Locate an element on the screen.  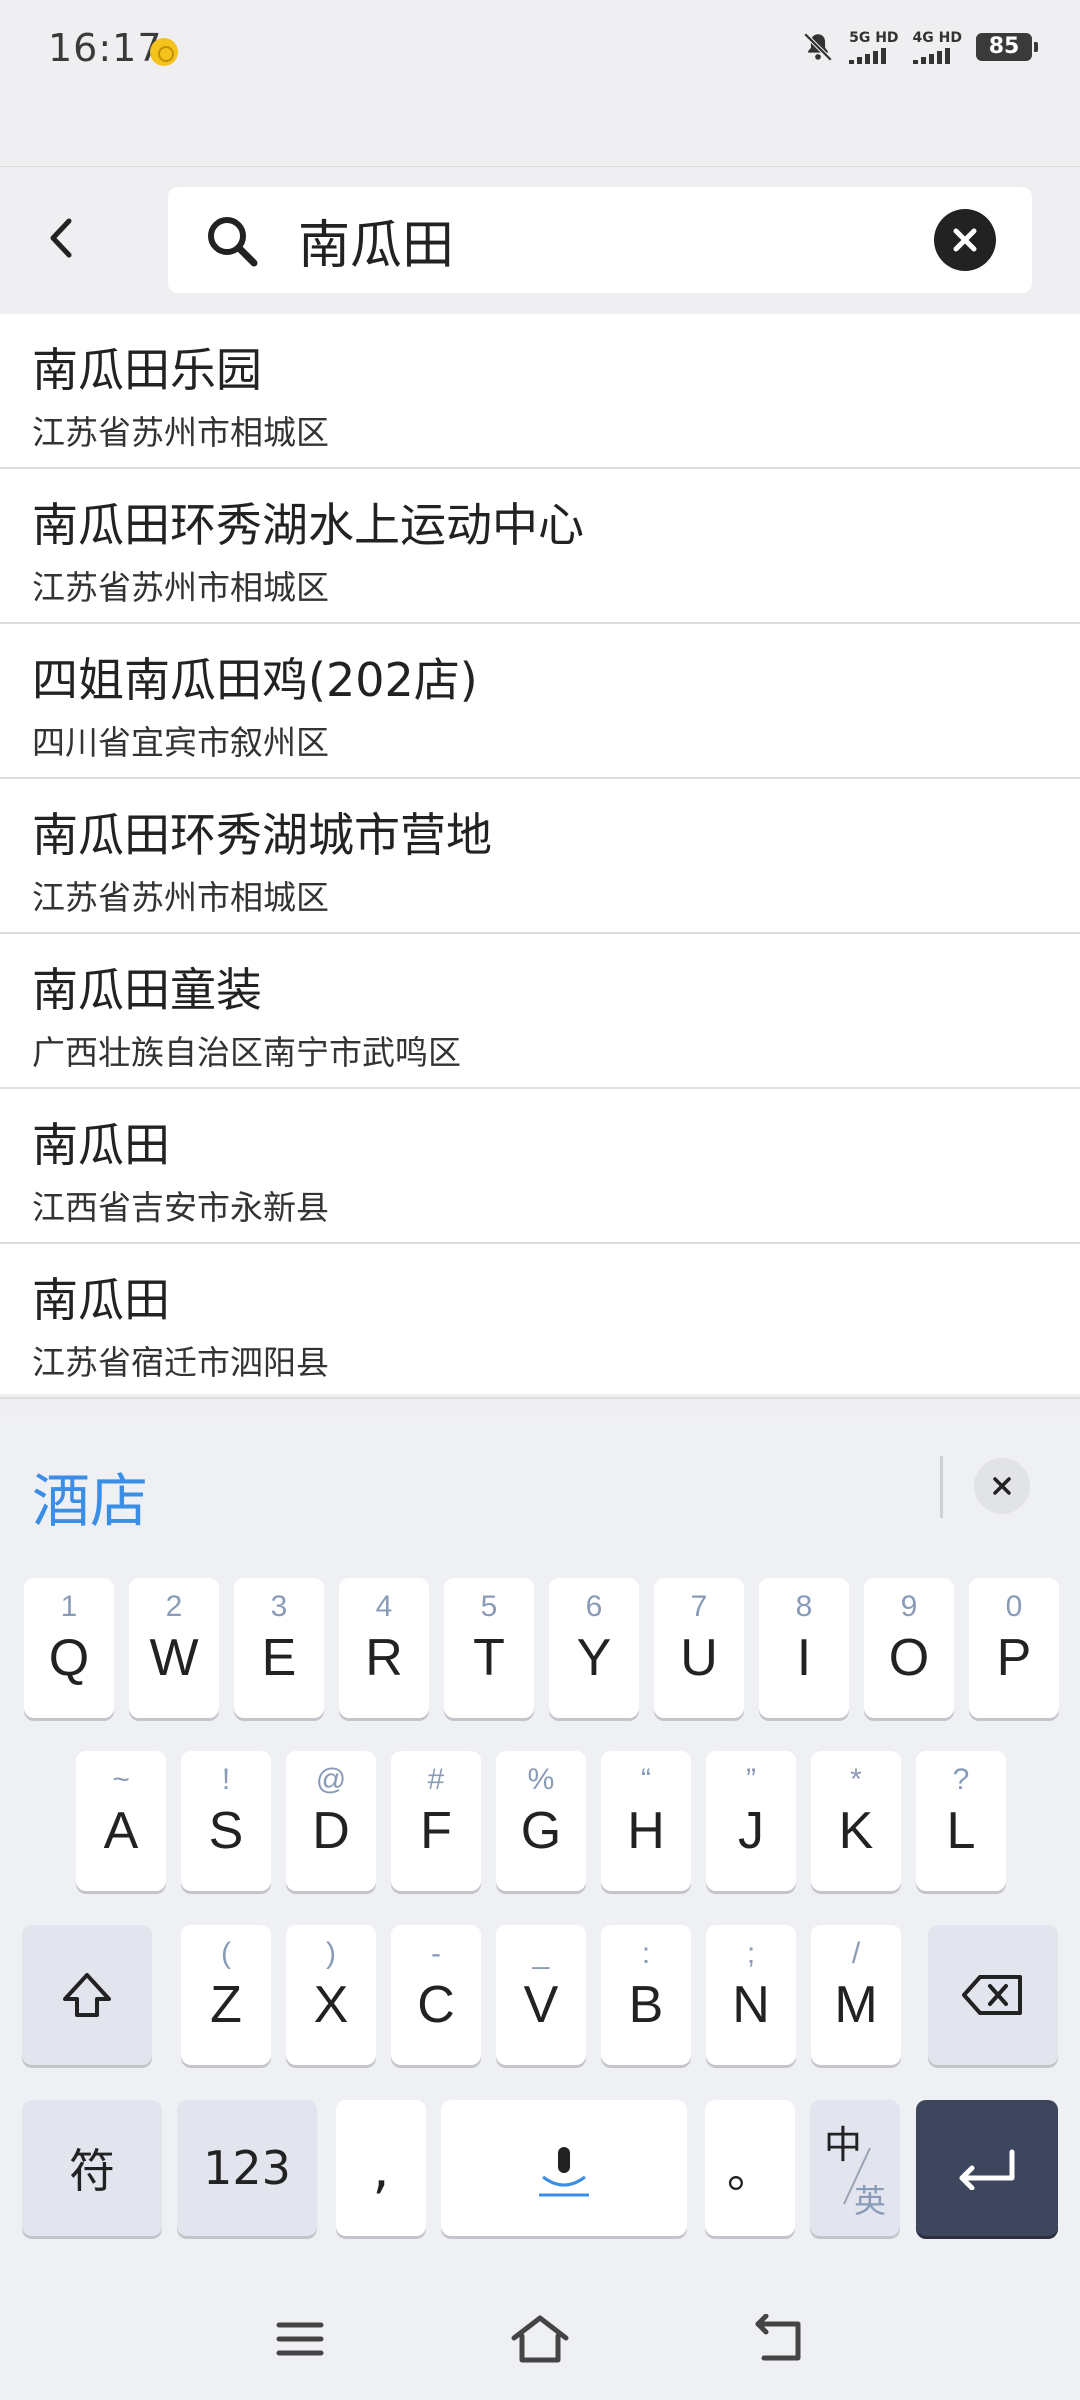
backspace-key-face is located at coordinates (993, 1995).